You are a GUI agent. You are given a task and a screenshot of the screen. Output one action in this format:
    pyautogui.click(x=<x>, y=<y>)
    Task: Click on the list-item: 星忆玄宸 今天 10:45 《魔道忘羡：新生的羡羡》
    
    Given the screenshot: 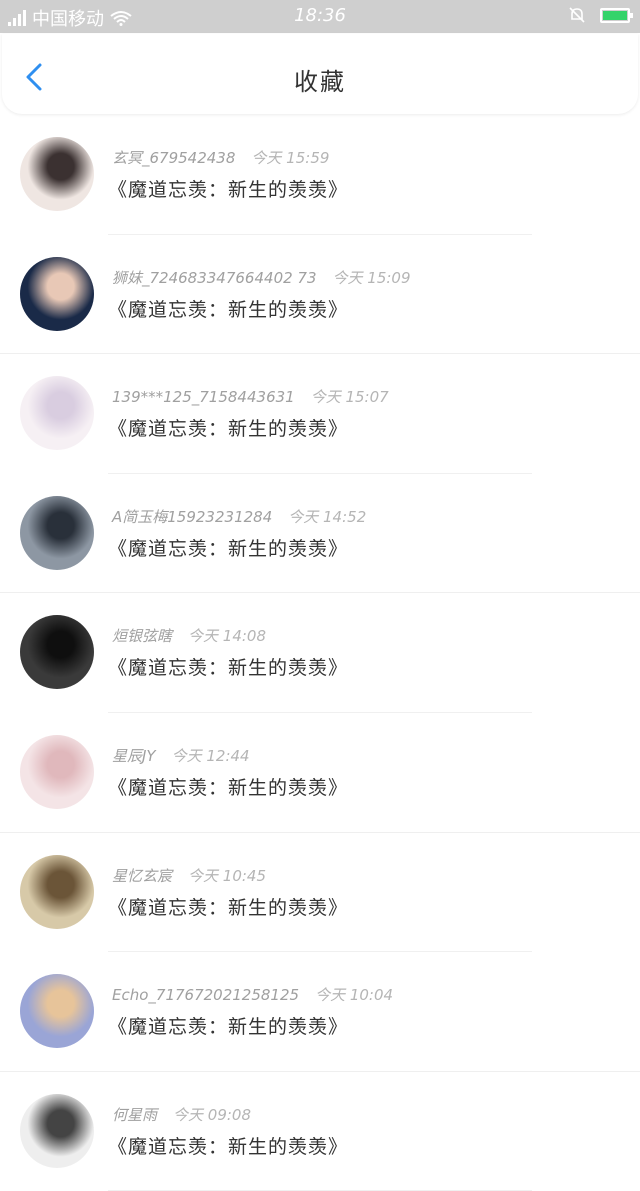 What is the action you would take?
    pyautogui.click(x=320, y=893)
    